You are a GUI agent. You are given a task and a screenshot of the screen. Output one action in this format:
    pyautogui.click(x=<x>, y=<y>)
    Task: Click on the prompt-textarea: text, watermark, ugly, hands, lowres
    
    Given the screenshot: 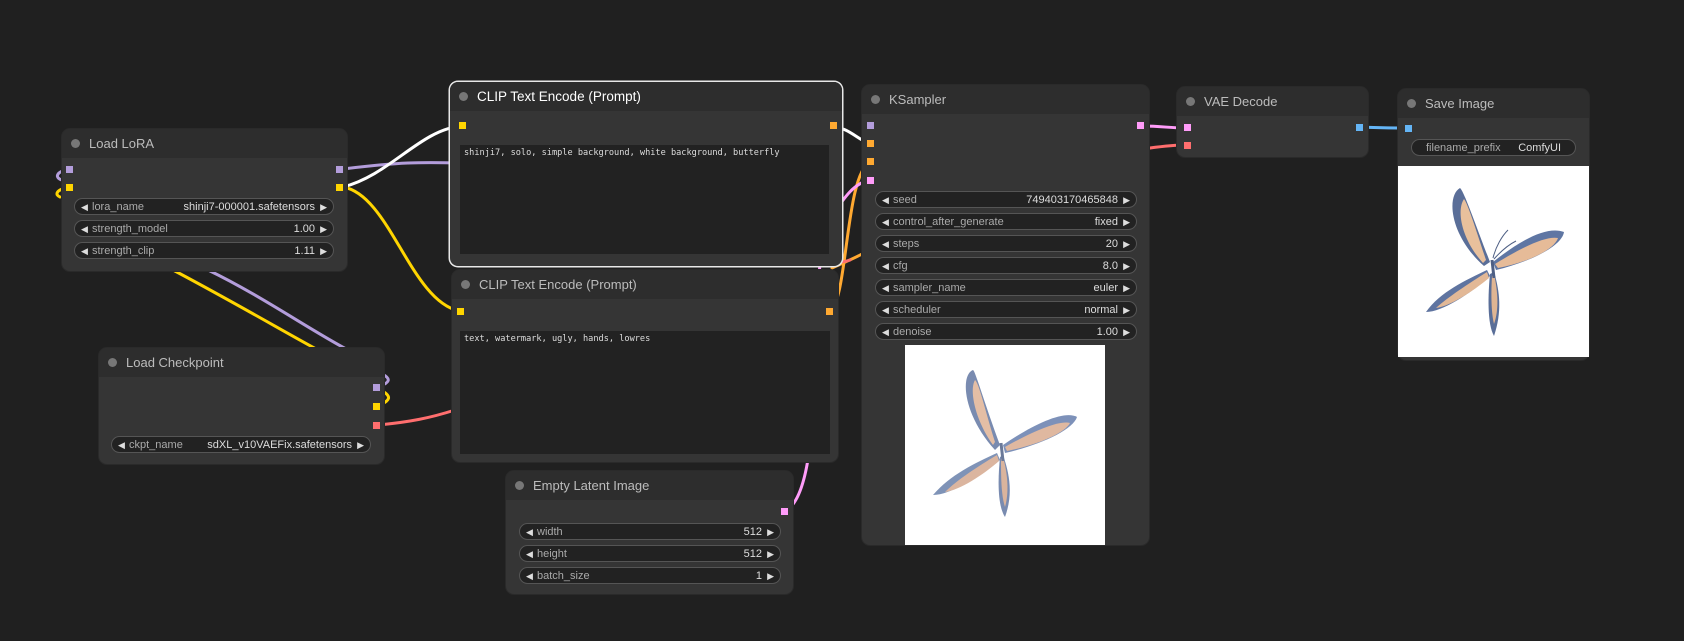 What is the action you would take?
    pyautogui.click(x=645, y=392)
    